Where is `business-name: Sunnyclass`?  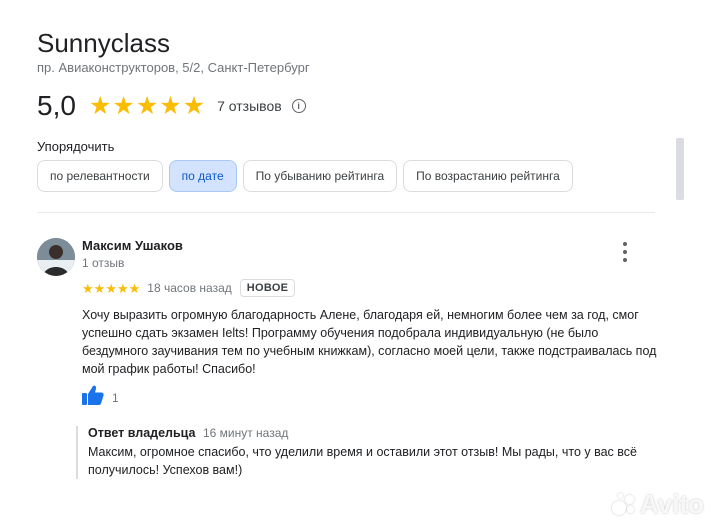
business-name: Sunnyclass is located at coordinates (103, 43).